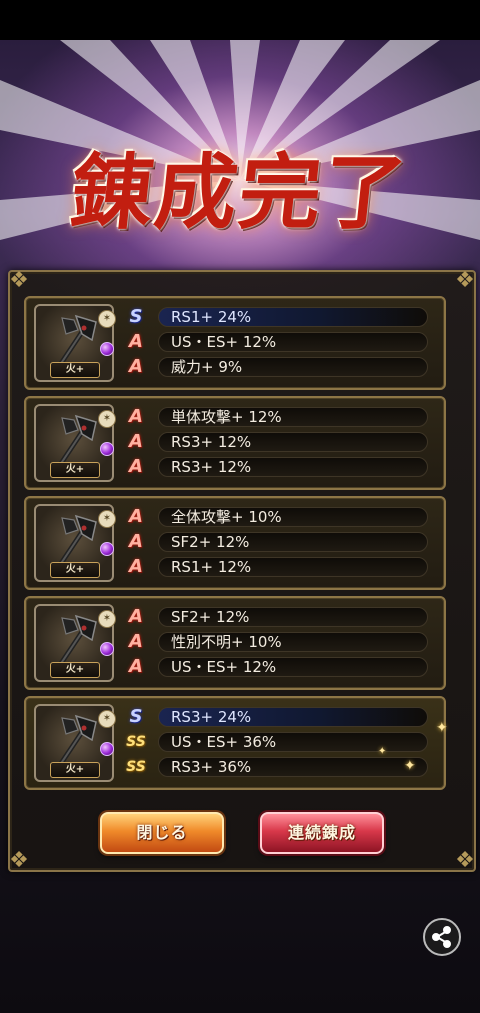 This screenshot has height=1013, width=480. What do you see at coordinates (293, 717) in the screenshot?
I see `stat-text: RS3+ 24%` at bounding box center [293, 717].